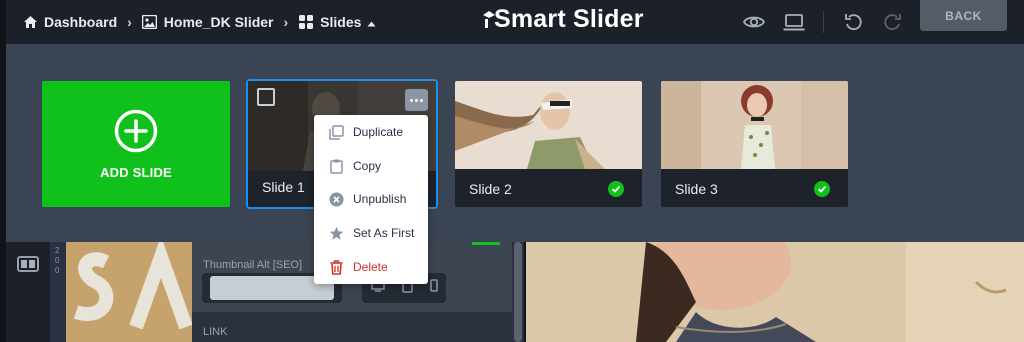 The height and width of the screenshot is (342, 1024). Describe the element at coordinates (30, 22) in the screenshot. I see `home-icon` at that location.